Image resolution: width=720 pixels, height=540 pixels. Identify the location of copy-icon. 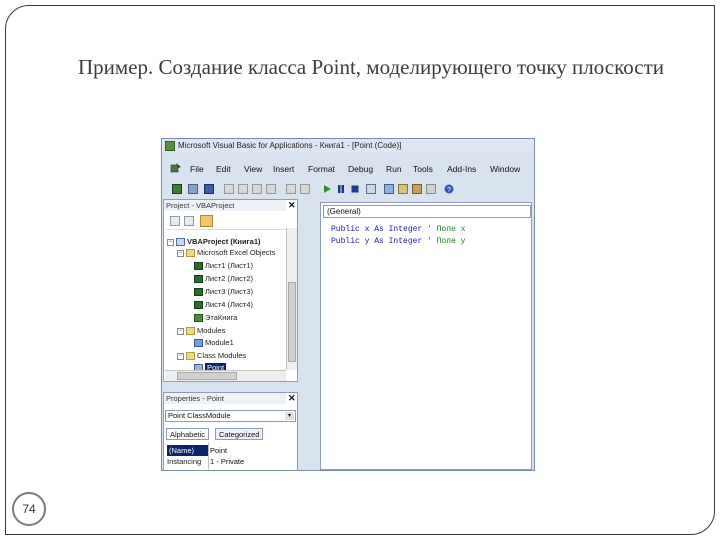
(243, 189).